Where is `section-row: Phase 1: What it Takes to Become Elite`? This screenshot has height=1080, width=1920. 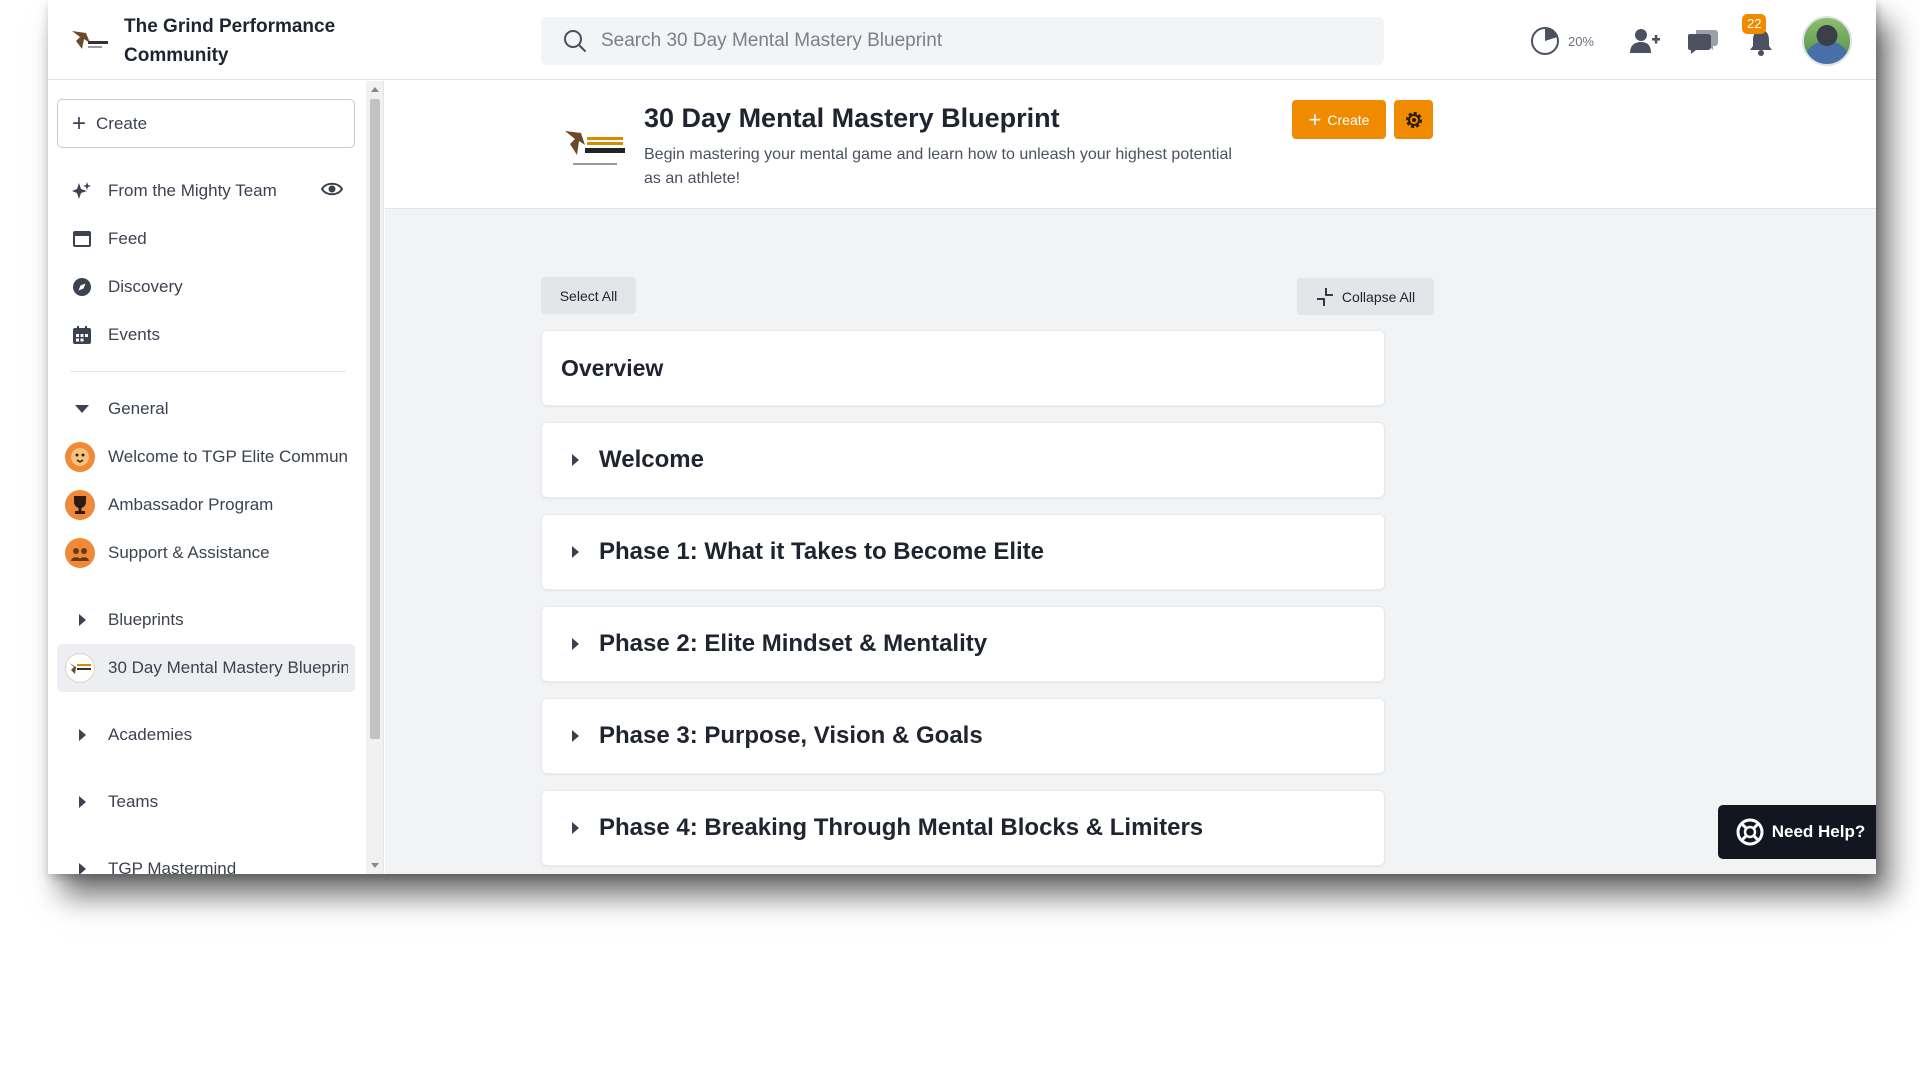 section-row: Phase 1: What it Takes to Become Elite is located at coordinates (963, 552).